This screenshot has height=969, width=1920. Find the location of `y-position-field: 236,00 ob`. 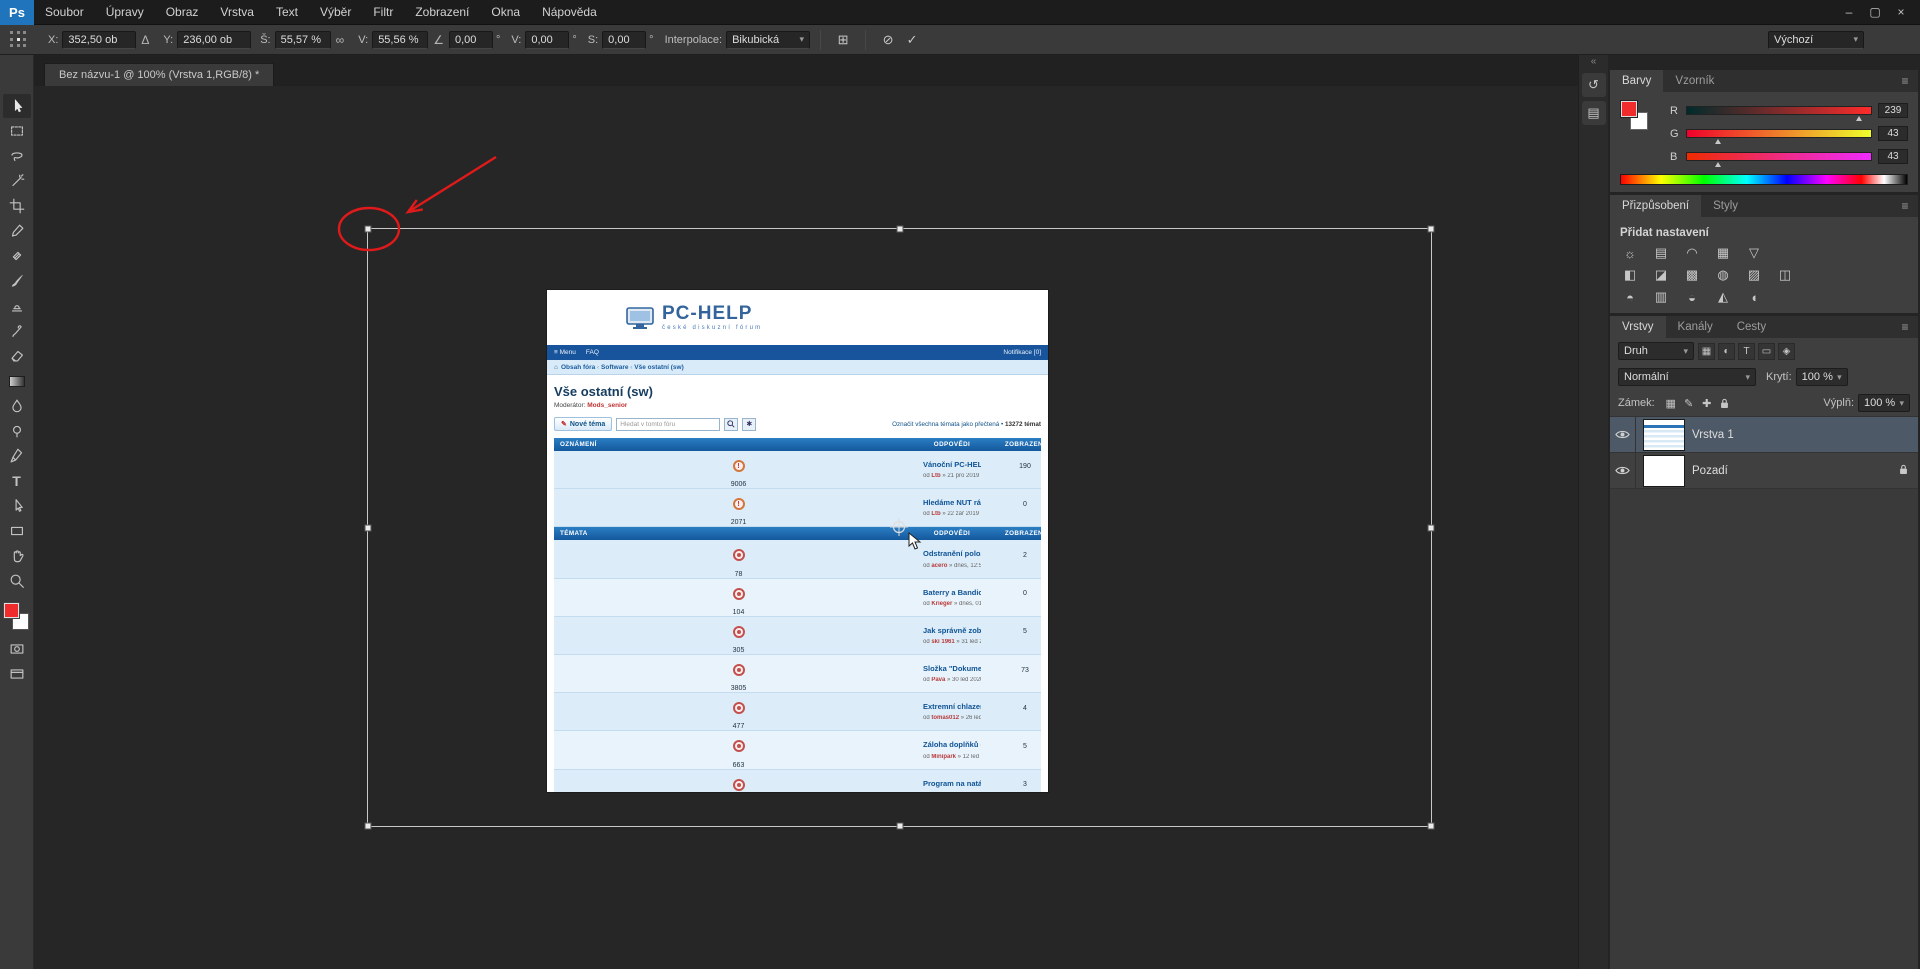

y-position-field: 236,00 ob is located at coordinates (214, 39).